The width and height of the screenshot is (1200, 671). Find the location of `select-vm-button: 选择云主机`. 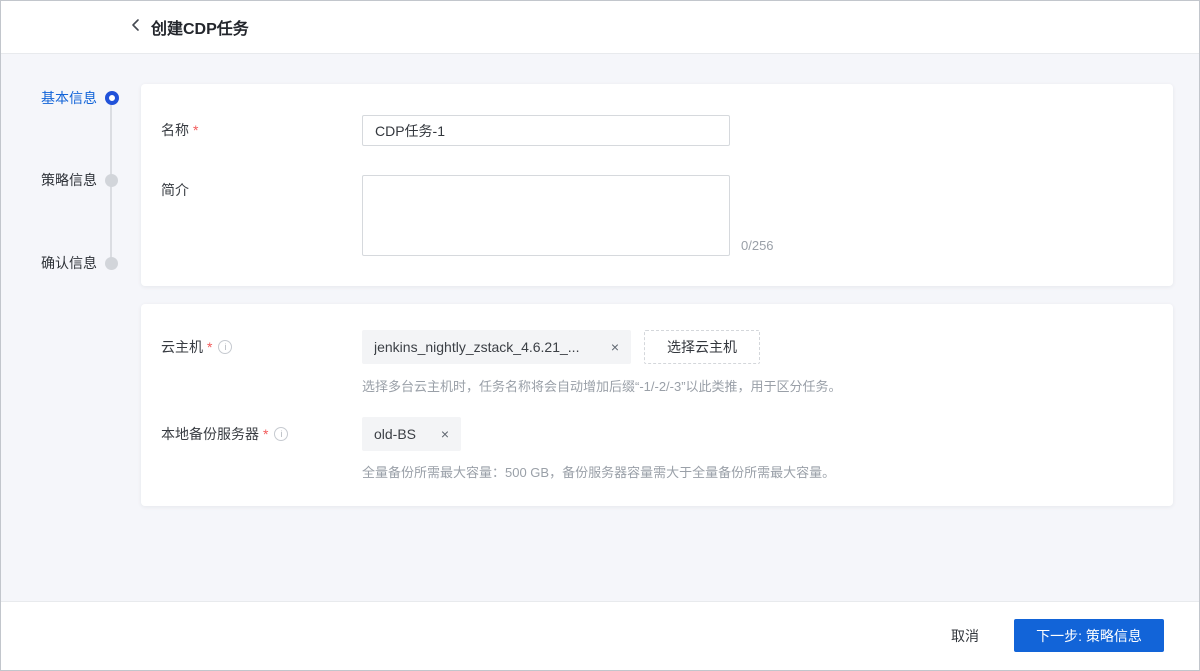

select-vm-button: 选择云主机 is located at coordinates (702, 347).